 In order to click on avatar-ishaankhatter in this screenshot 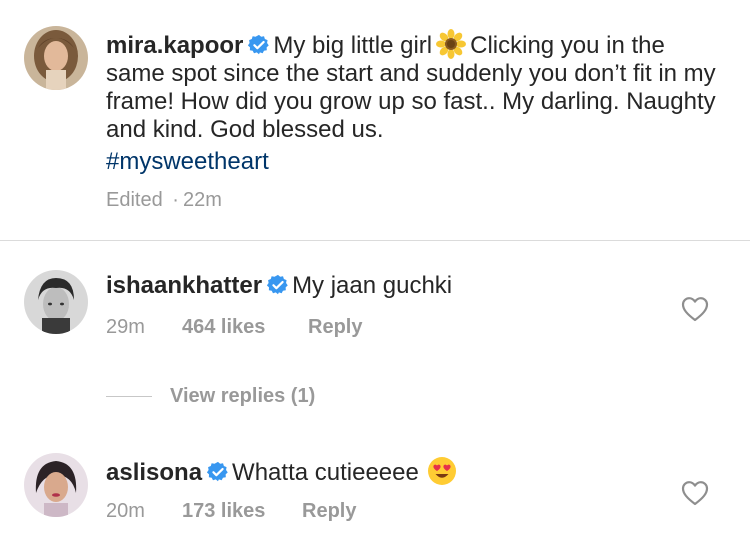, I will do `click(56, 302)`.